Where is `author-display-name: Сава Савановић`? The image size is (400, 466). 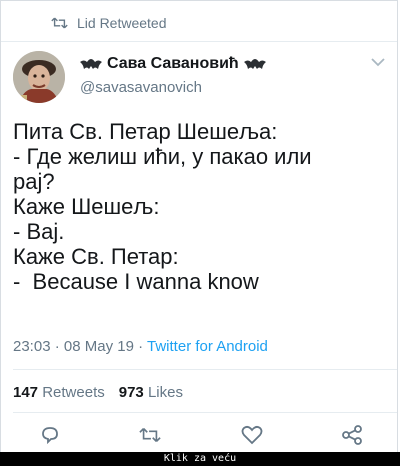
author-display-name: Сава Савановић is located at coordinates (173, 63).